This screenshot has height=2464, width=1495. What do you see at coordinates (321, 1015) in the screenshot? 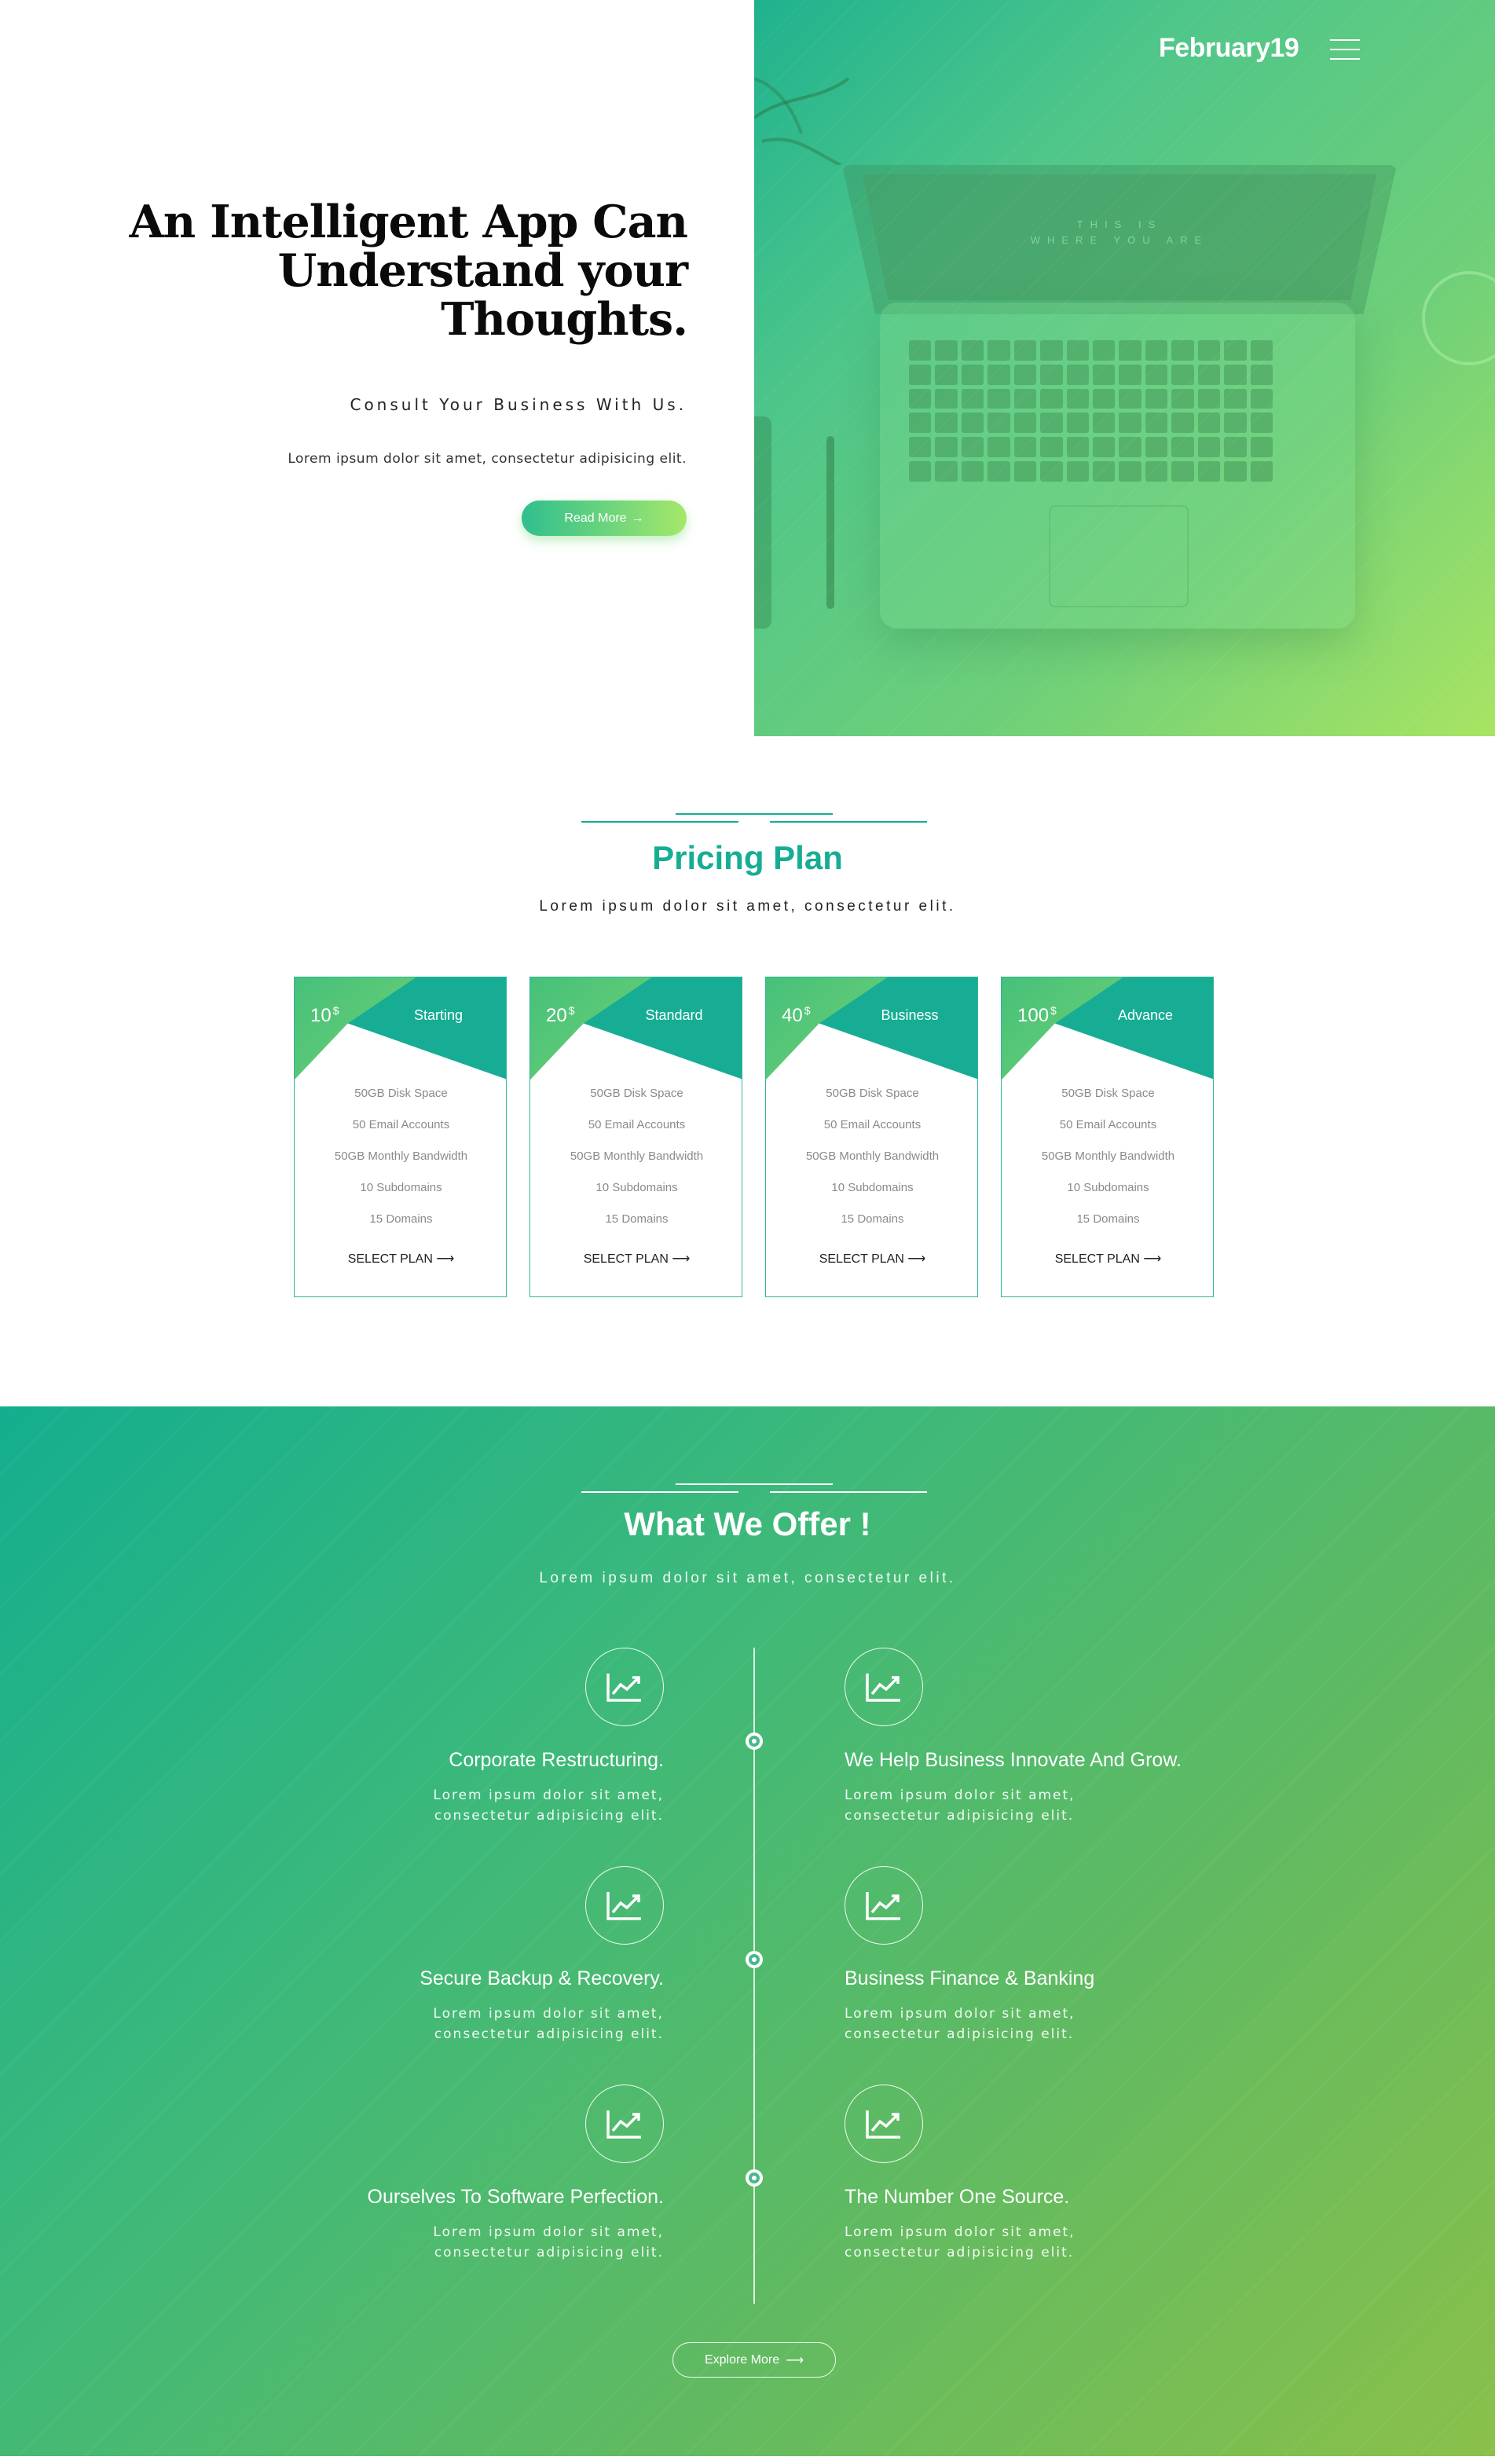
I see `price-value: 10` at bounding box center [321, 1015].